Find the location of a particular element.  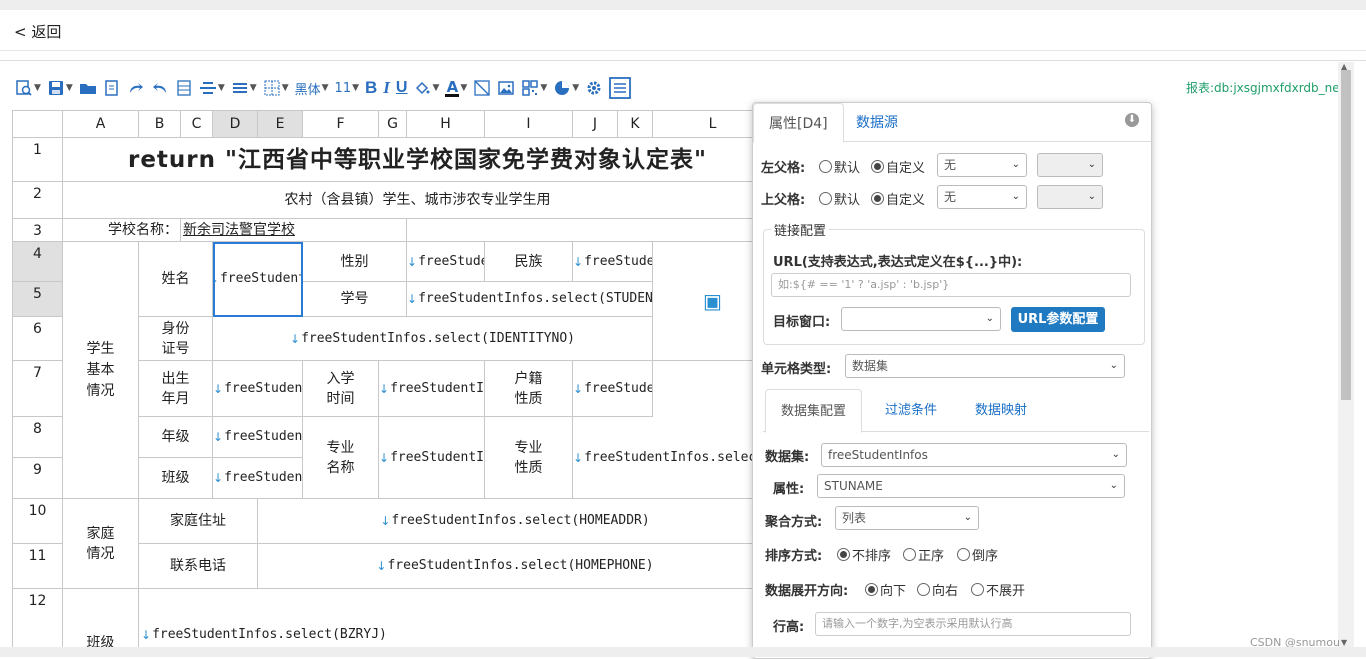

export-icon is located at coordinates (112, 88).